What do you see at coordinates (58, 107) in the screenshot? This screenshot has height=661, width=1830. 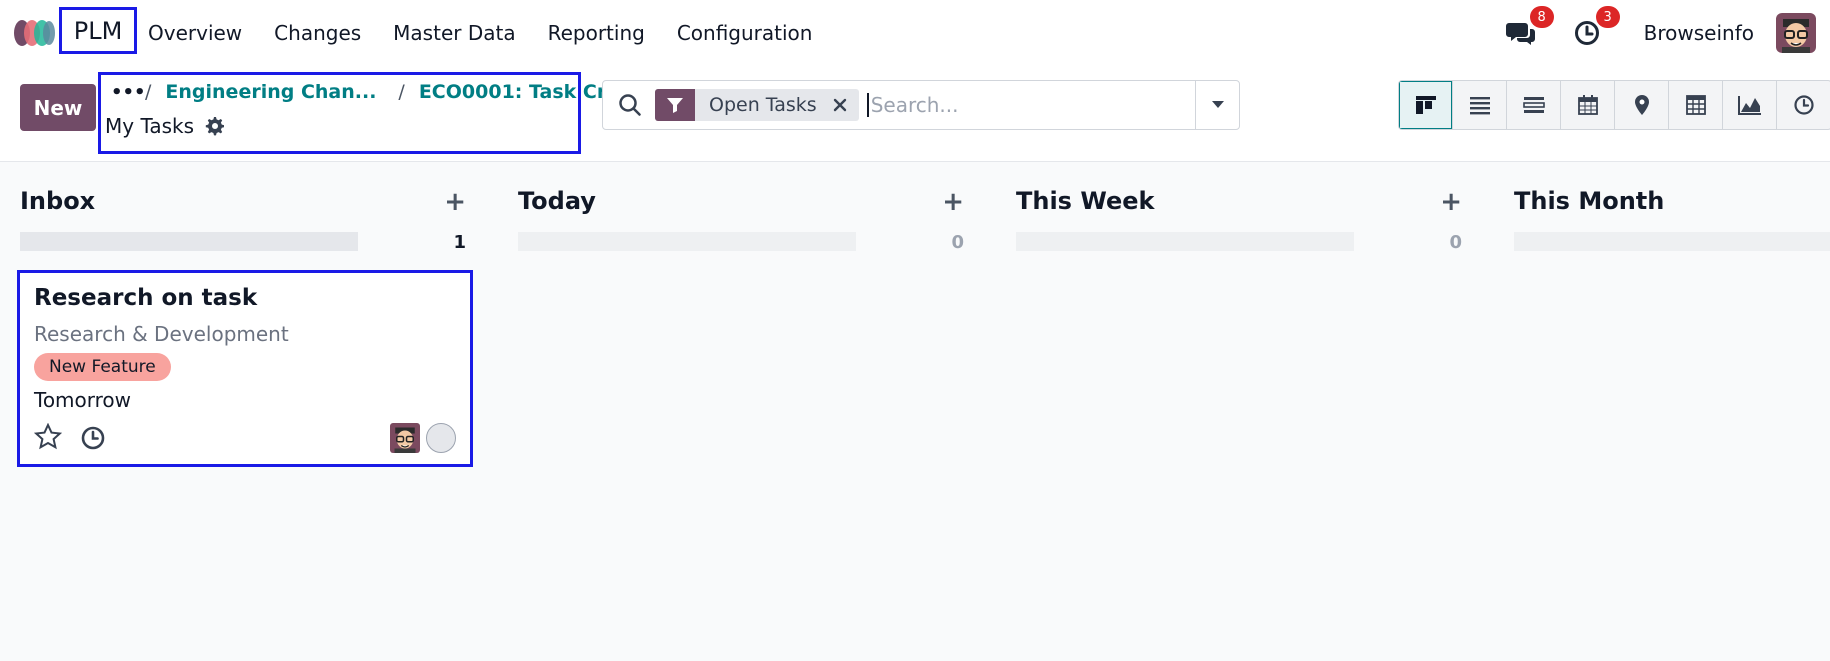 I see `new-button: New` at bounding box center [58, 107].